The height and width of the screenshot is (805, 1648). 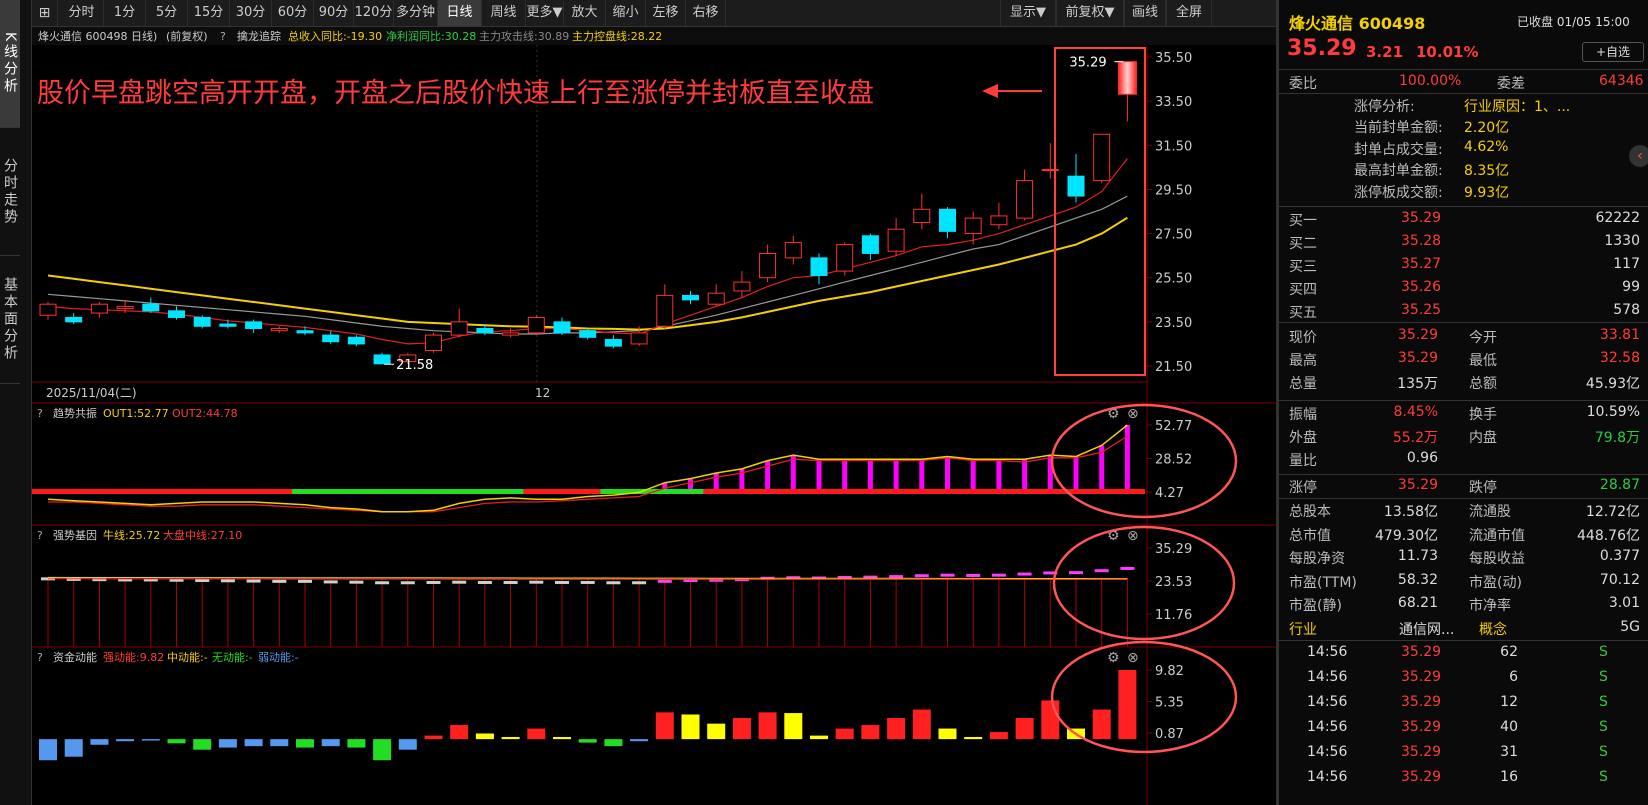 I want to click on price-axis-label: 25.50, so click(x=1173, y=279).